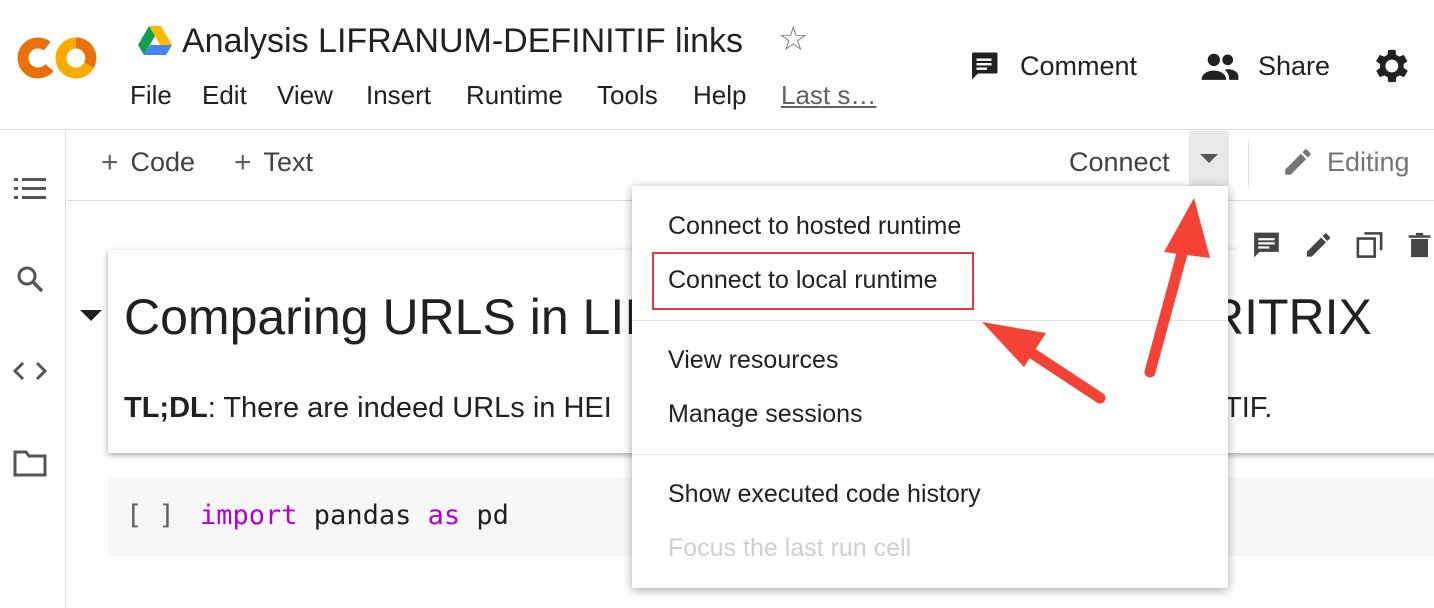 This screenshot has height=608, width=1434. I want to click on cell-tldr: TL;DL: There are indeed URLs in HEI, so click(368, 408).